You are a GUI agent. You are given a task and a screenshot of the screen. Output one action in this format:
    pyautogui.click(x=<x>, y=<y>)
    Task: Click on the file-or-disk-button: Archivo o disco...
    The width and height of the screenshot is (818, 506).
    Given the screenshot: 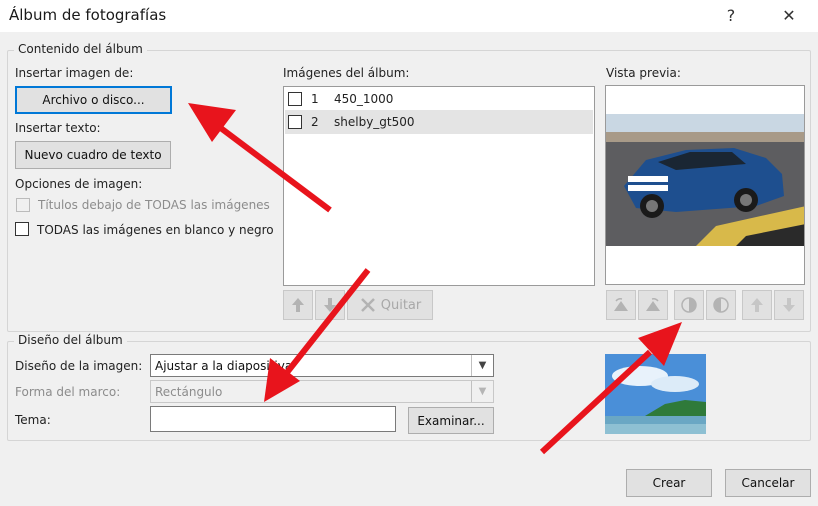 What is the action you would take?
    pyautogui.click(x=93, y=100)
    